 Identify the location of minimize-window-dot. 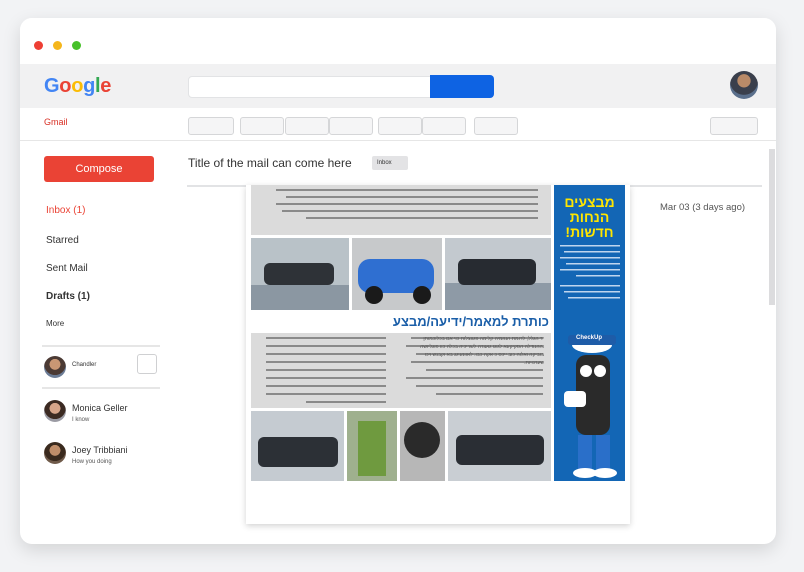
(57, 45).